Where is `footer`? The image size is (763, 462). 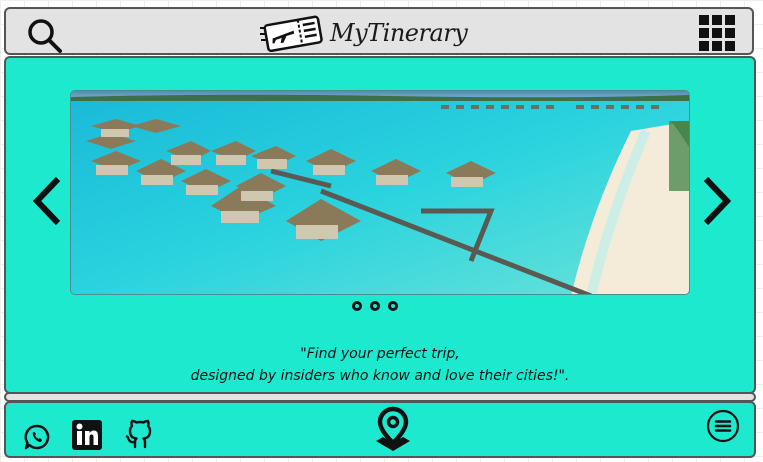
footer is located at coordinates (380, 429).